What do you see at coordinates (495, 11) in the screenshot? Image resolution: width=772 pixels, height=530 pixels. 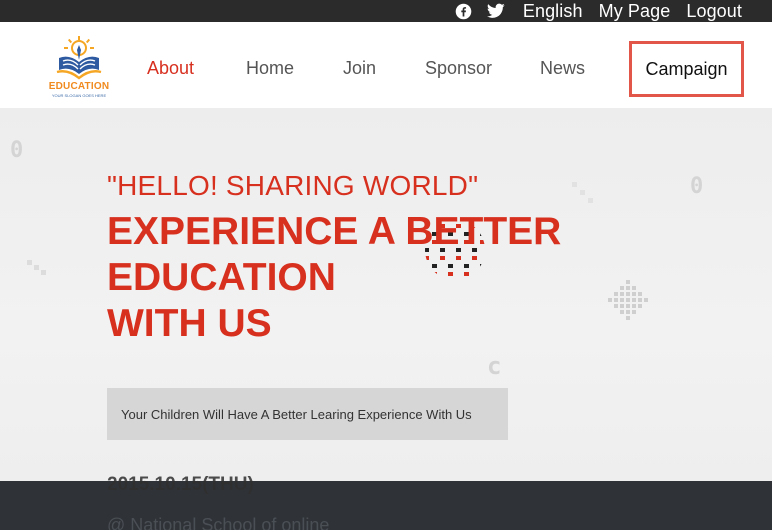 I see `twitter-icon` at bounding box center [495, 11].